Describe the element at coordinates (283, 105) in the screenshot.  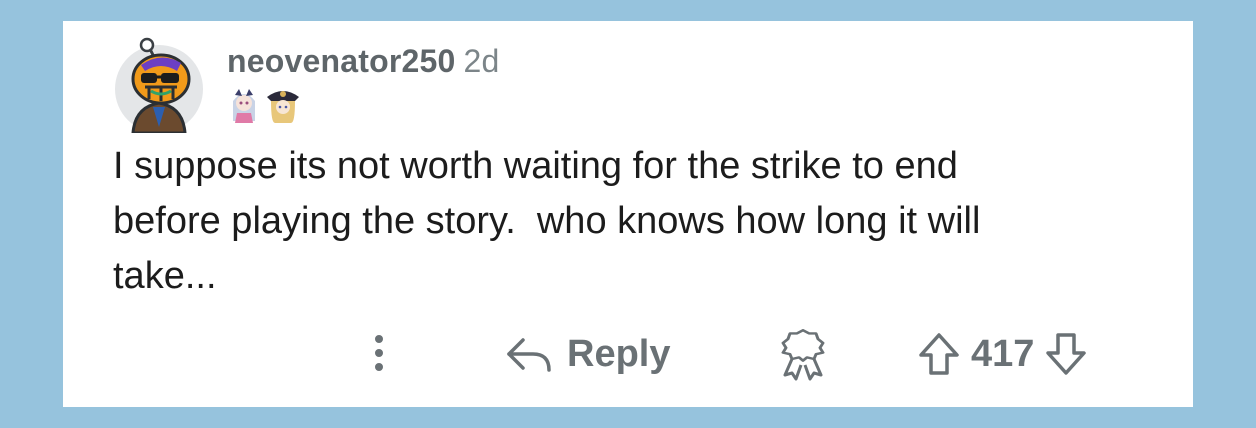
I see `flair-character-2-icon` at that location.